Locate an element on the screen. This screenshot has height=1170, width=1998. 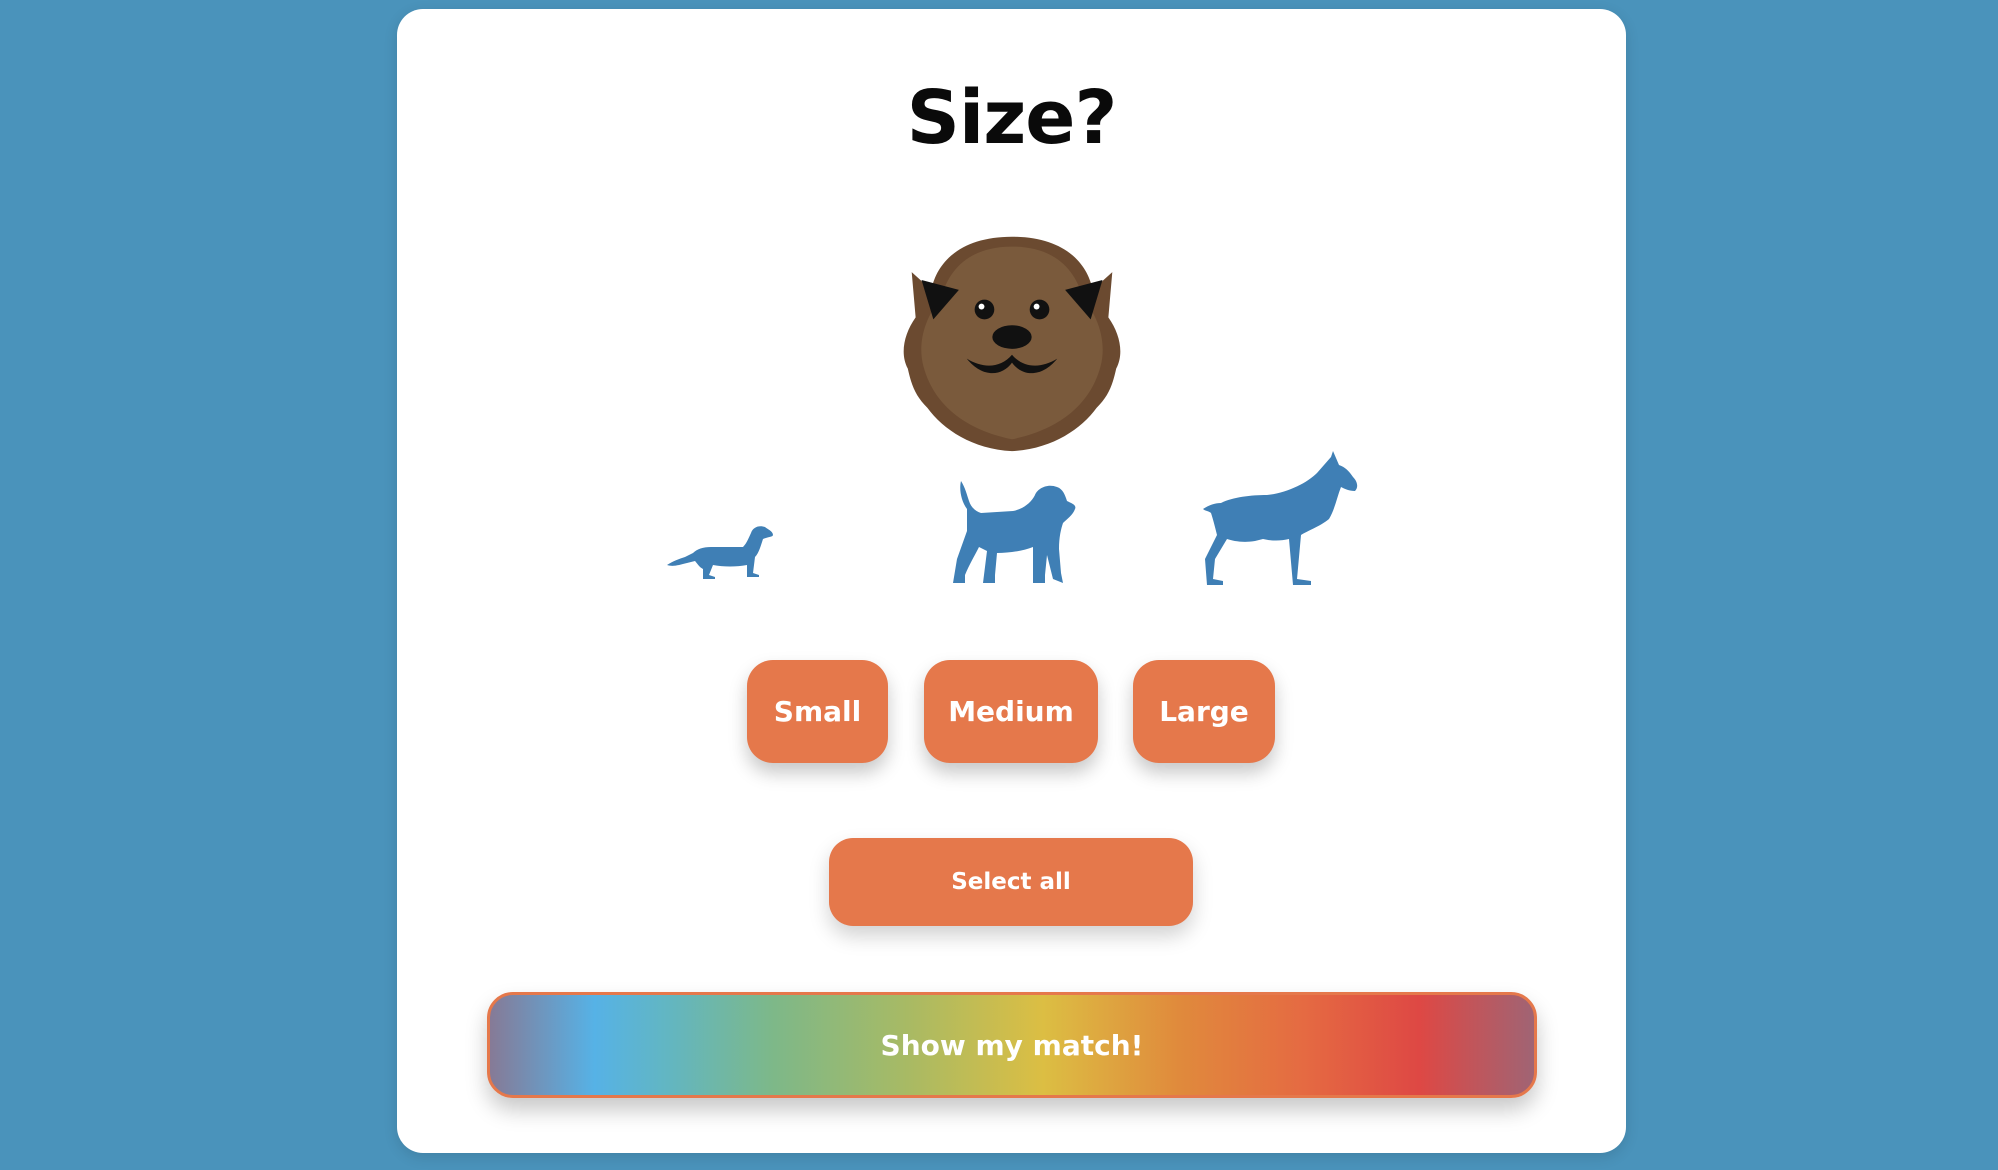
select-all-button: Select all is located at coordinates (1011, 882).